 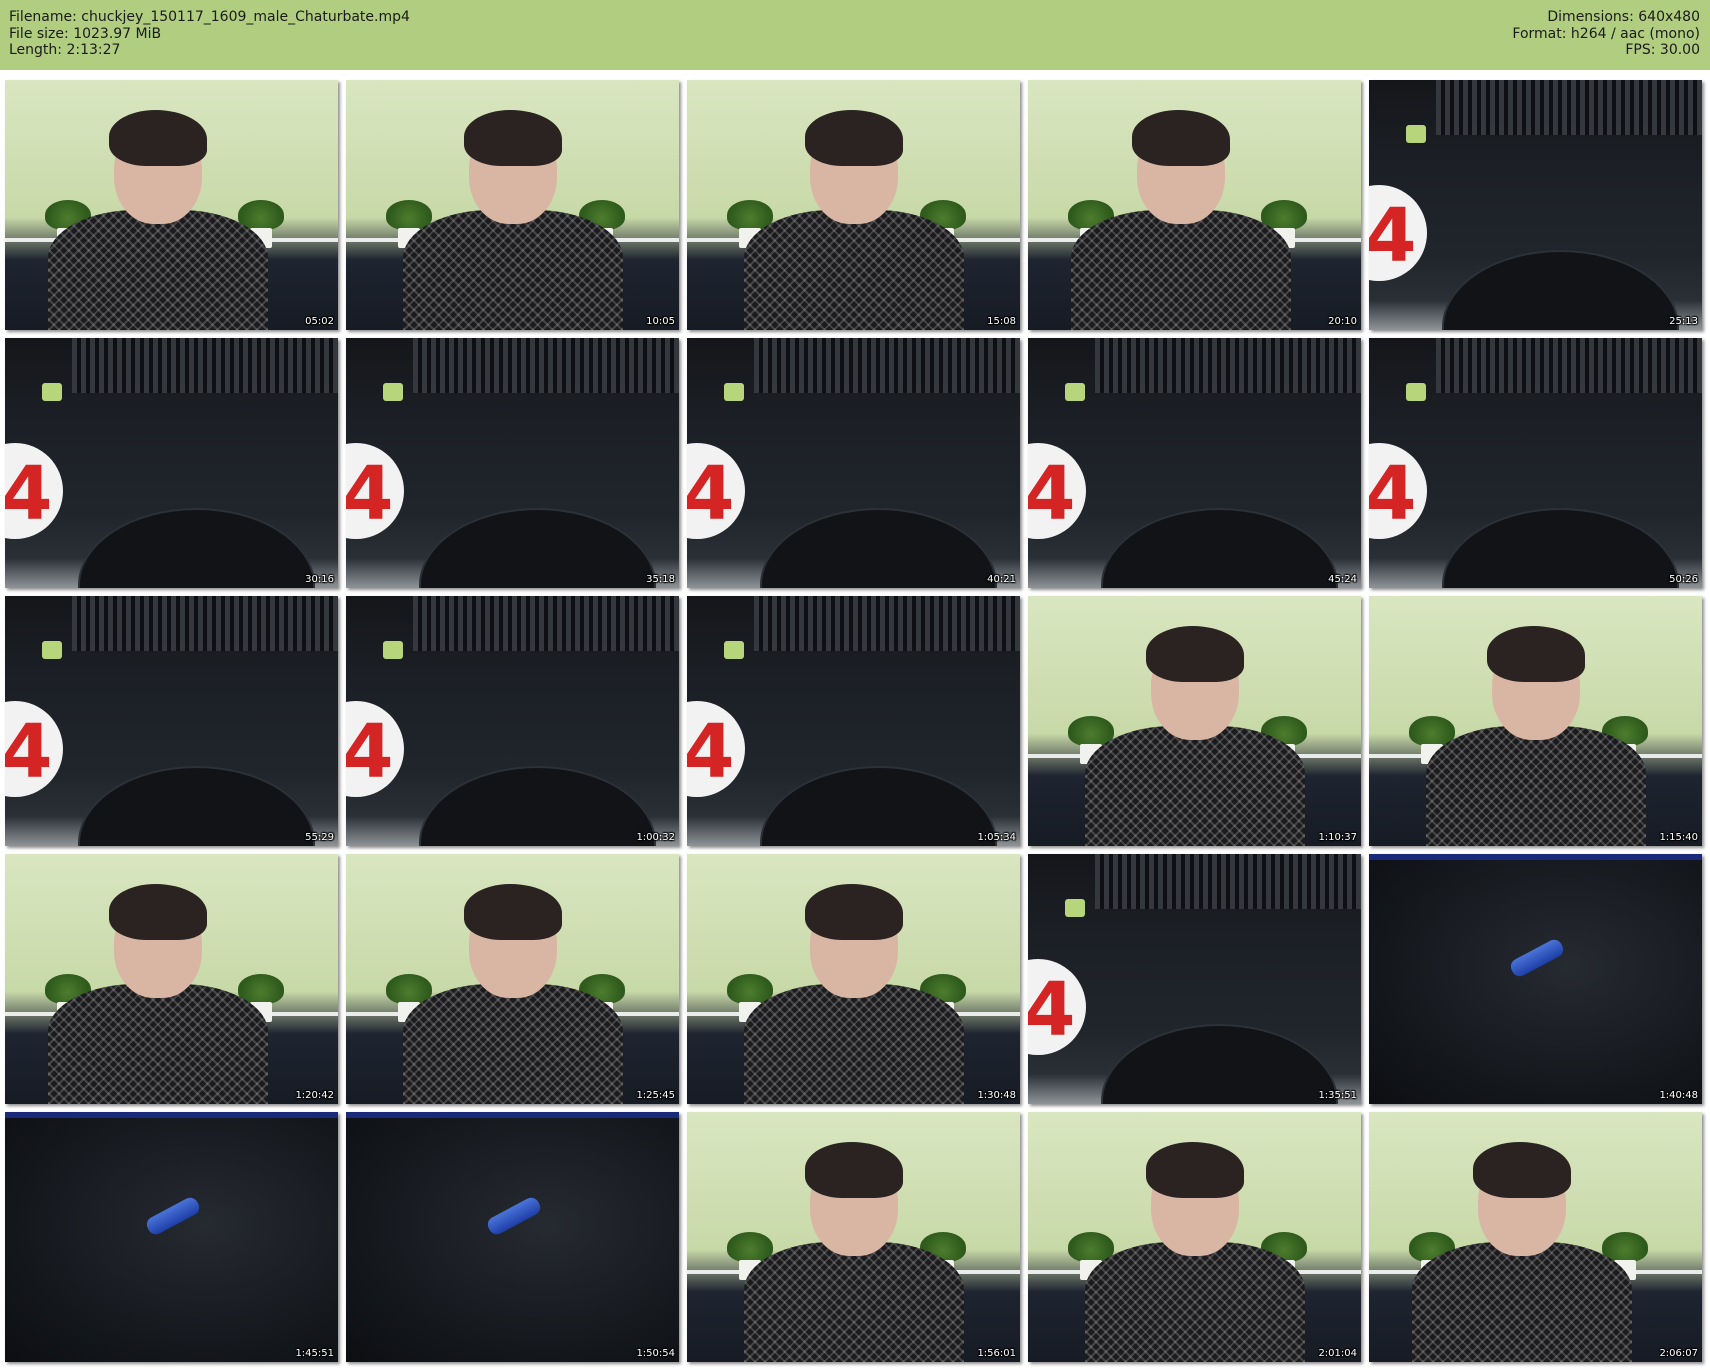 I want to click on timestamp: 05:02, so click(x=319, y=321).